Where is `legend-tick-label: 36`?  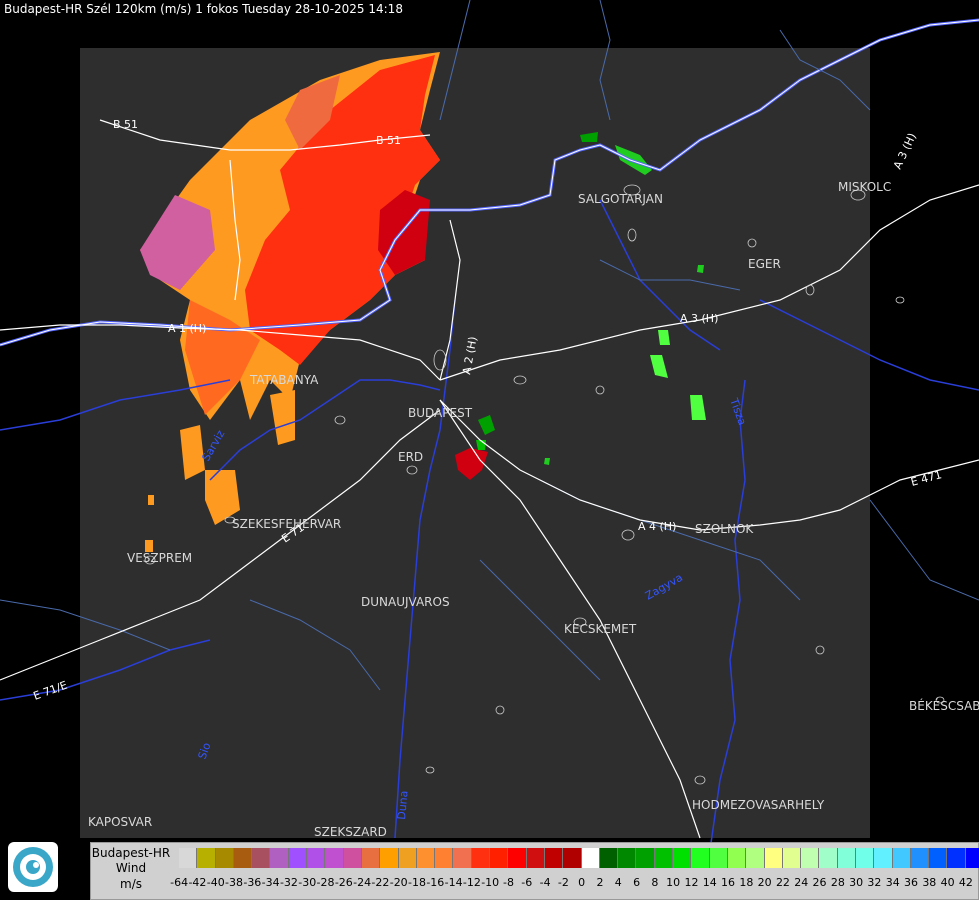
legend-tick-label: 36 is located at coordinates (911, 882).